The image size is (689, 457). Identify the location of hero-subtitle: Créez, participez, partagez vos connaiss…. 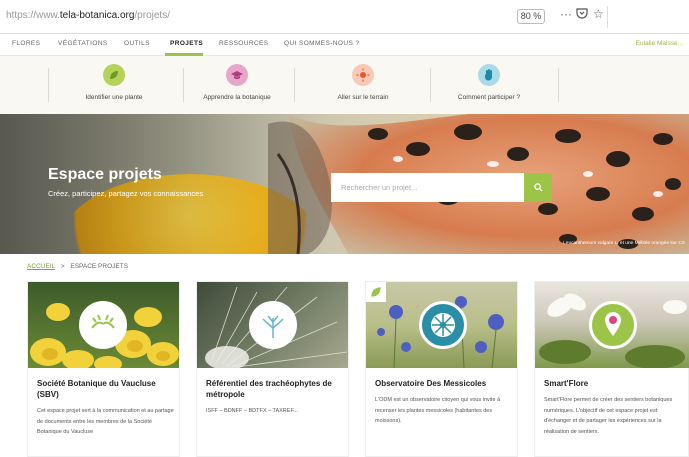
(126, 193).